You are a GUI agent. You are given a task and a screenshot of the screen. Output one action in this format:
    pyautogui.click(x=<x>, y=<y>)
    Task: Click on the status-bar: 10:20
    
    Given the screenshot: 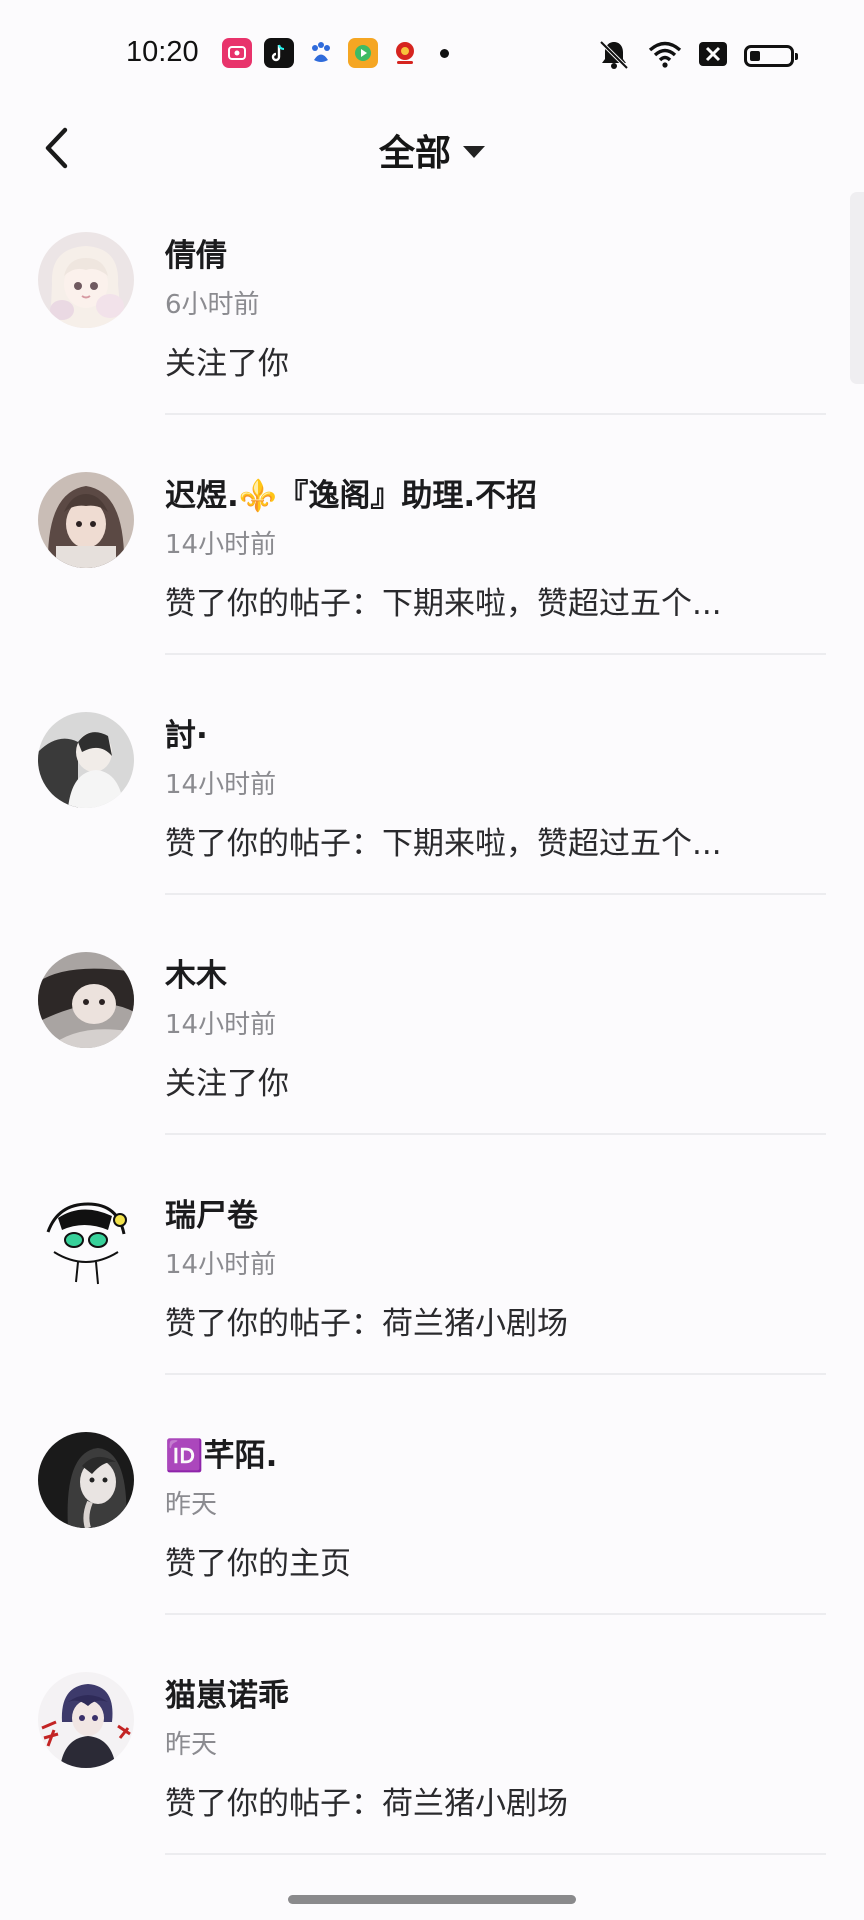 What is the action you would take?
    pyautogui.click(x=432, y=55)
    